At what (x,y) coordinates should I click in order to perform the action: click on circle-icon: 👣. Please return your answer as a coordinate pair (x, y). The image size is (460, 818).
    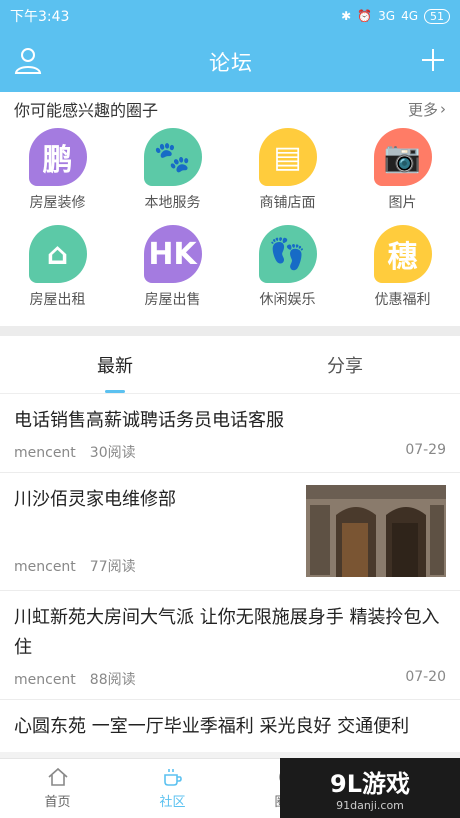
    Looking at the image, I should click on (287, 254).